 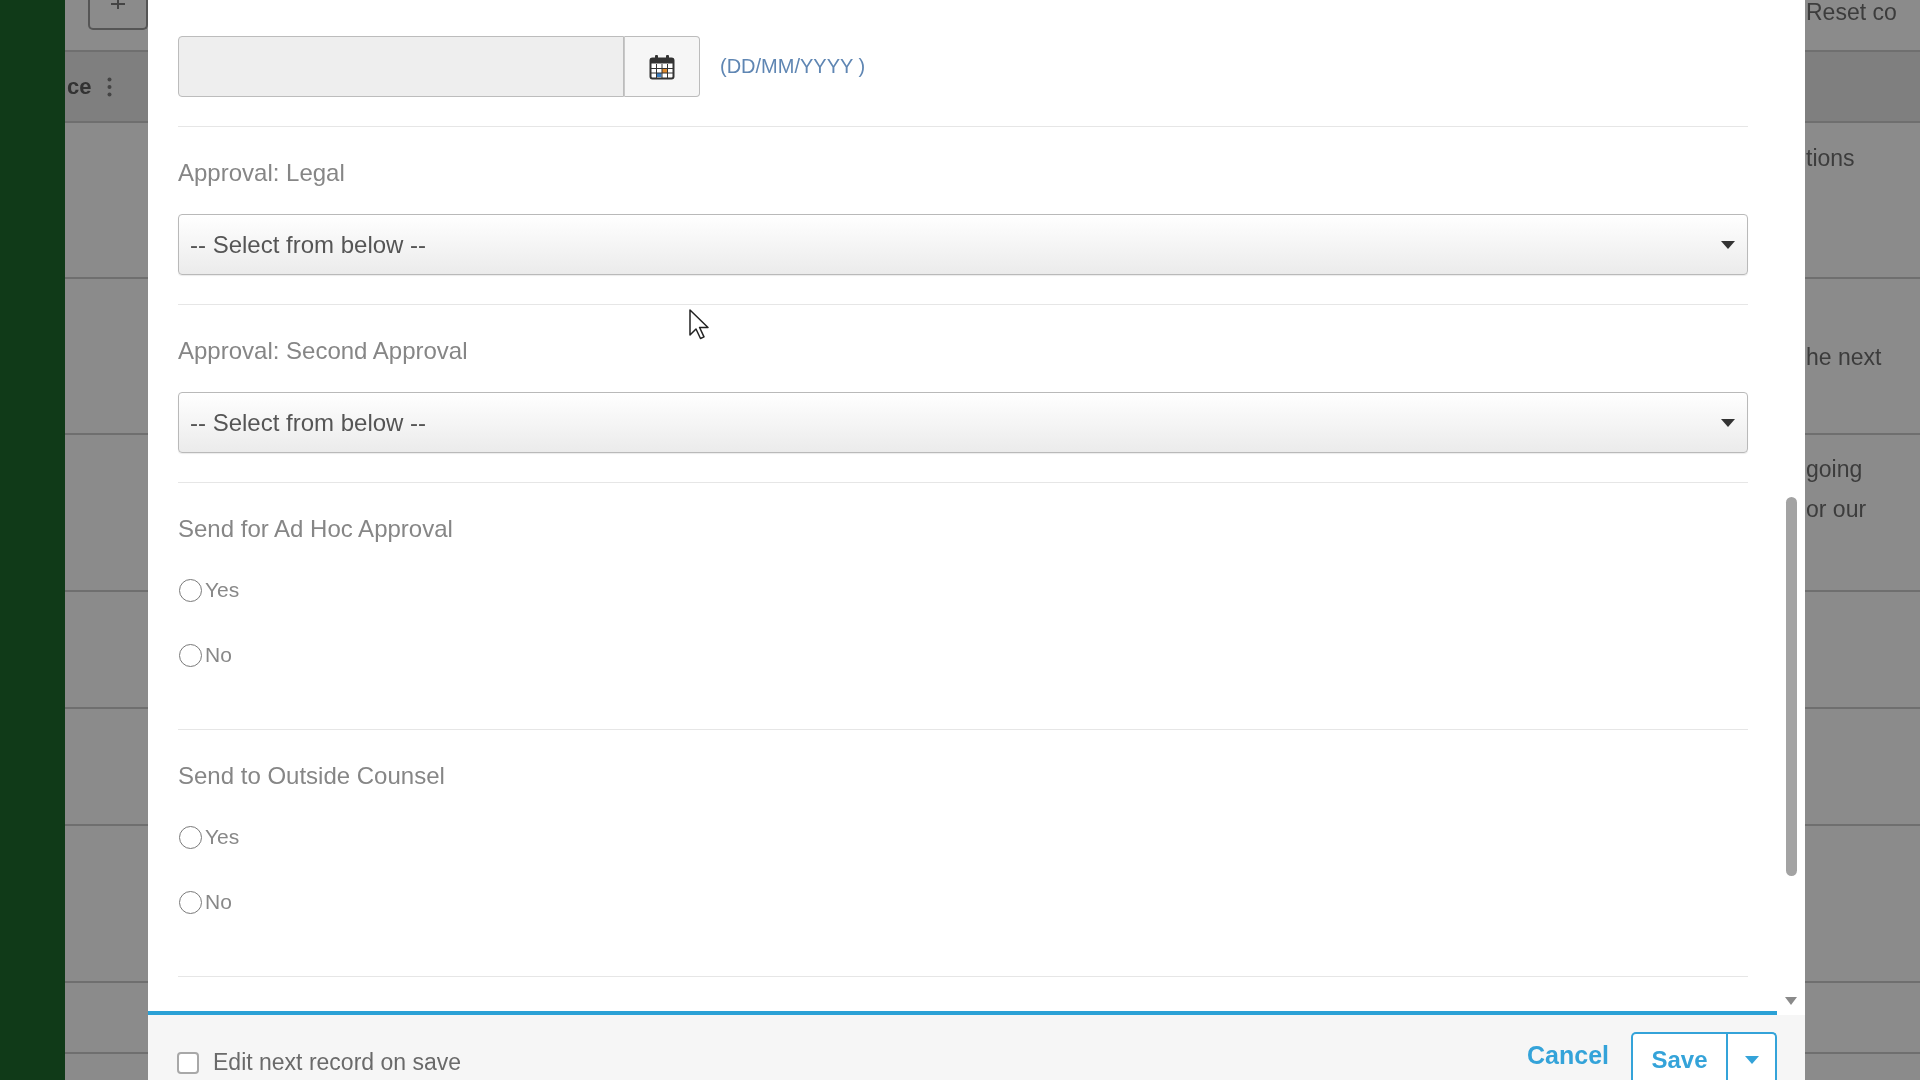 I want to click on cell-text: he next, so click(x=1844, y=357).